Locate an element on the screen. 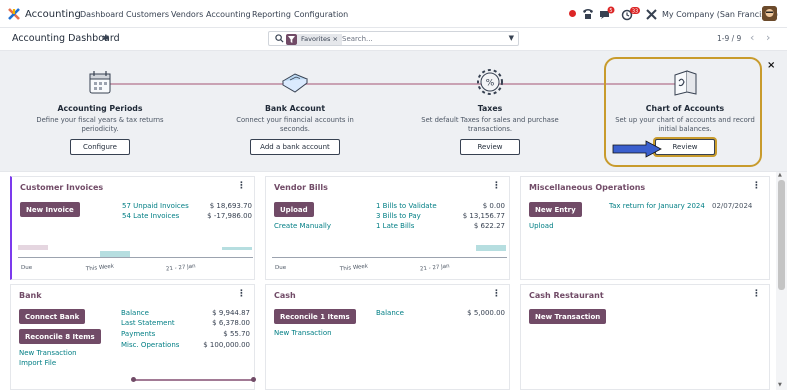  new-invoice-button: New Invoice is located at coordinates (50, 209).